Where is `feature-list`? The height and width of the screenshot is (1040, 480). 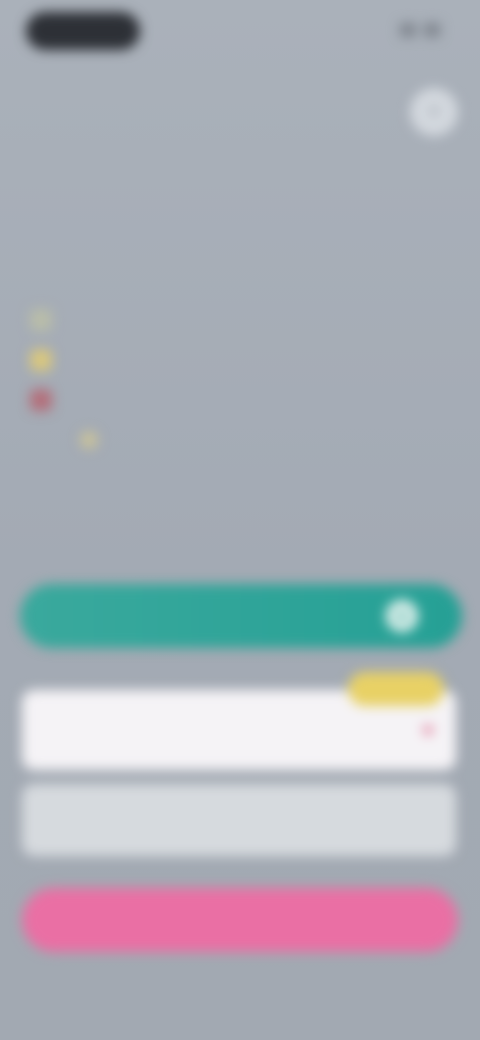 feature-list is located at coordinates (210, 380).